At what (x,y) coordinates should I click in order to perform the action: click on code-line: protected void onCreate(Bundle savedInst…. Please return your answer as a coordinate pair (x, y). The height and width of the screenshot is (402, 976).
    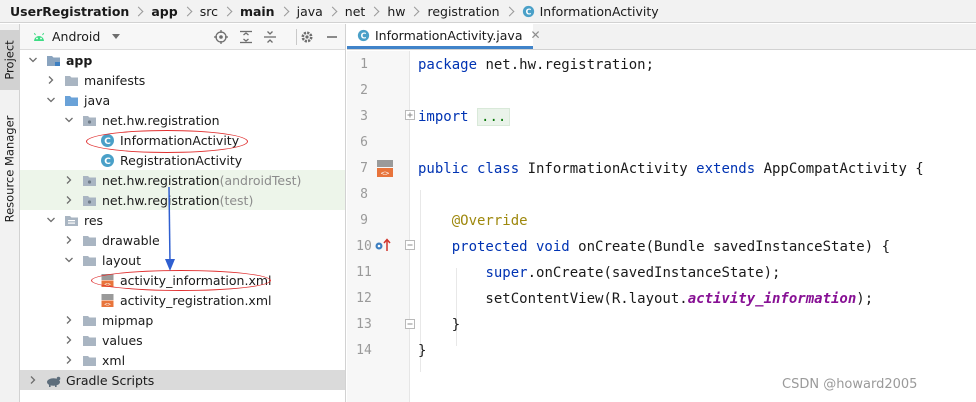
    Looking at the image, I should click on (654, 247).